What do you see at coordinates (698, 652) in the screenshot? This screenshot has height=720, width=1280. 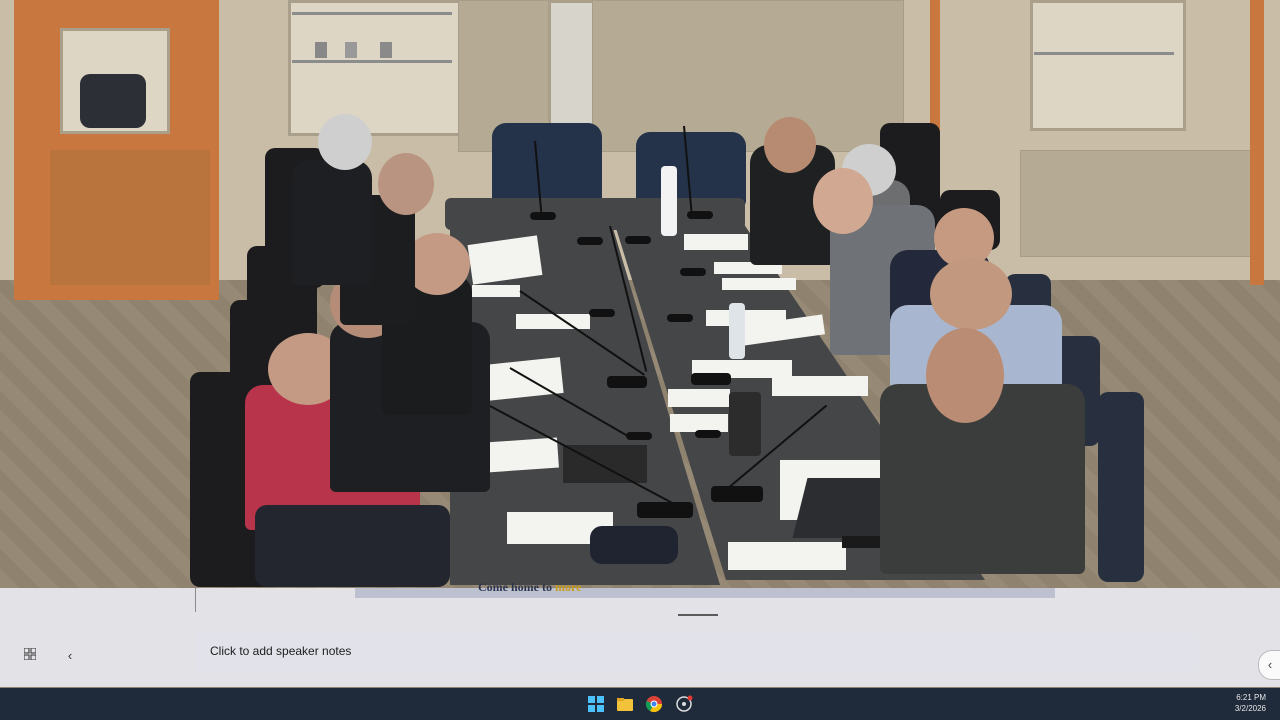 I see `speaker-notes-field: Click to add speaker notes` at bounding box center [698, 652].